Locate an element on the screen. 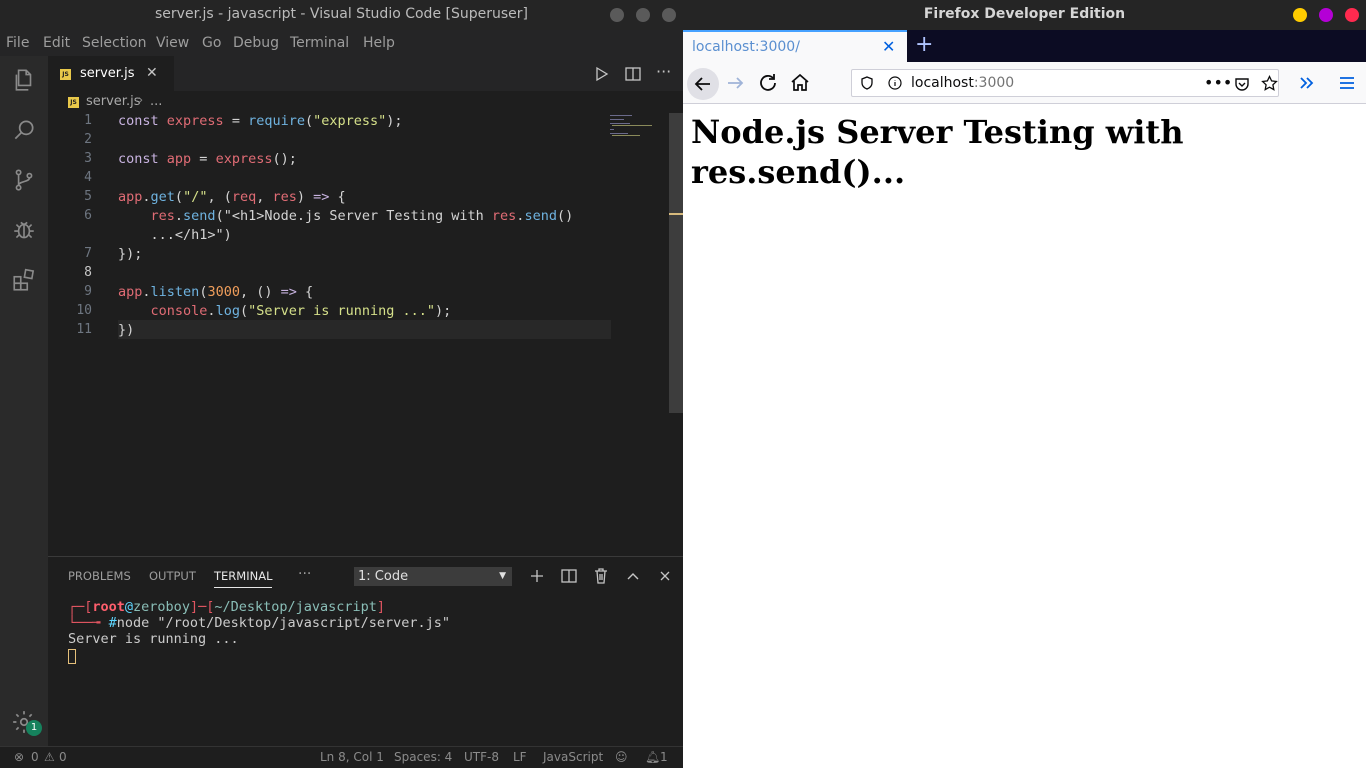 The width and height of the screenshot is (1366, 768). bell-icon: 🔔︎ is located at coordinates (652, 757).